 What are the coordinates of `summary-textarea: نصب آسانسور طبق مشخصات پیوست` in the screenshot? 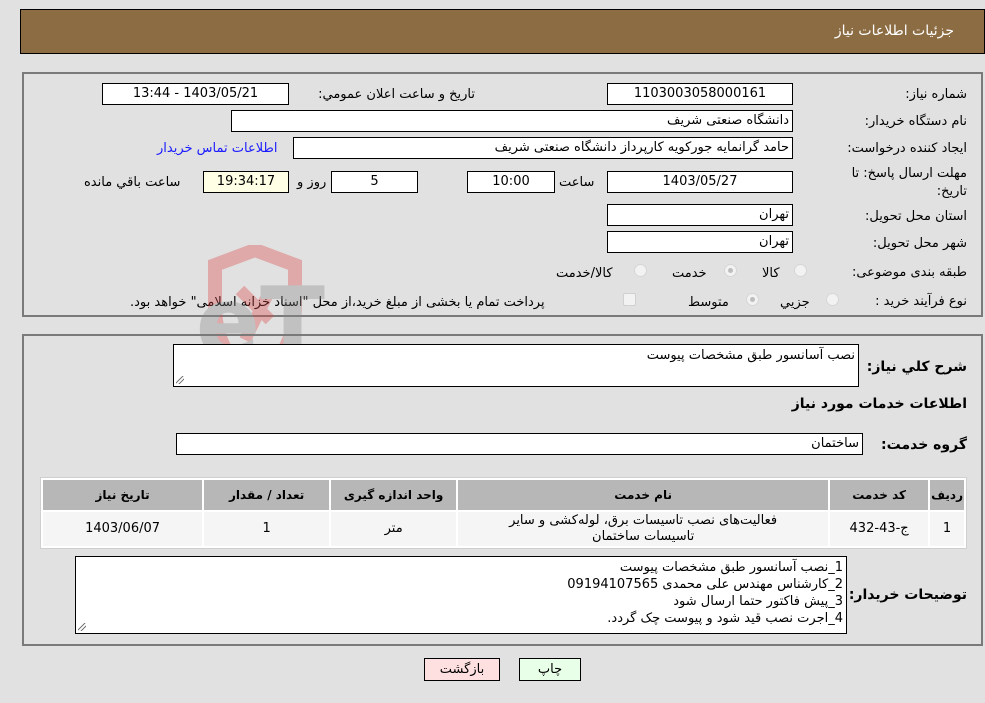 It's located at (516, 365).